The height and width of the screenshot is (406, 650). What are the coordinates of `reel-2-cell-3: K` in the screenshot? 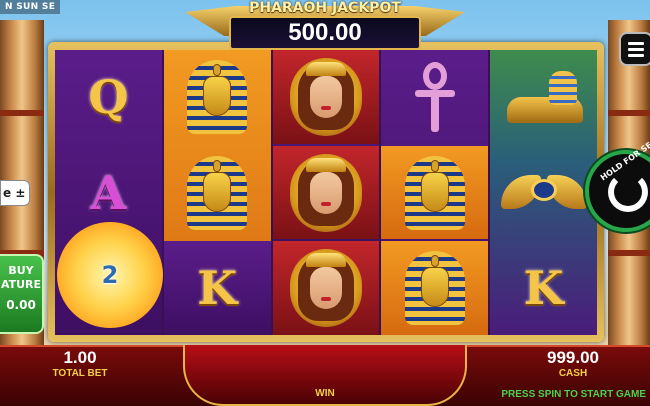 It's located at (217, 288).